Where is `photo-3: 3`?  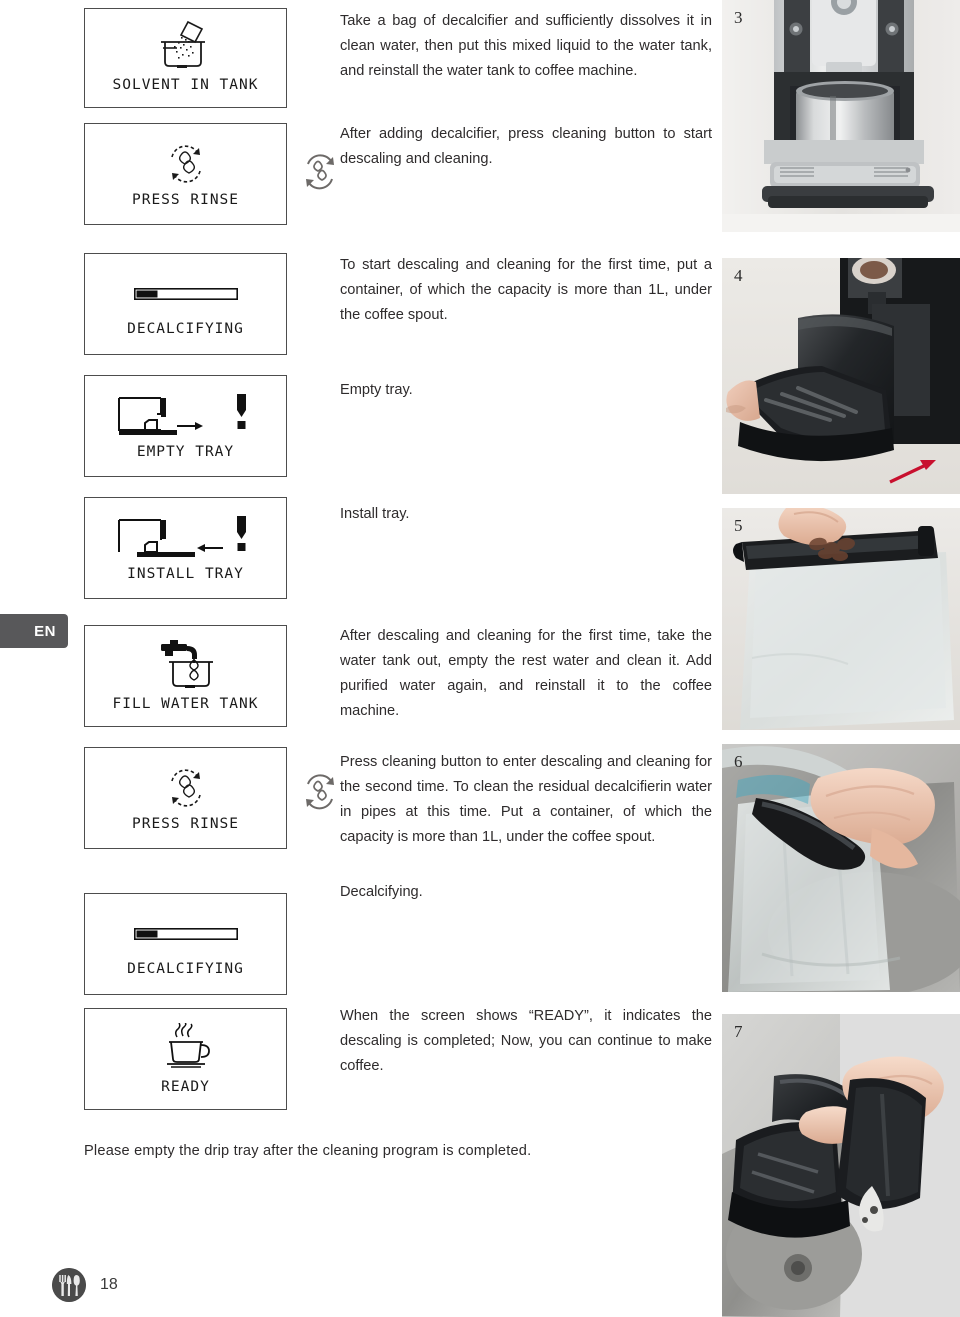
photo-3: 3 is located at coordinates (841, 116).